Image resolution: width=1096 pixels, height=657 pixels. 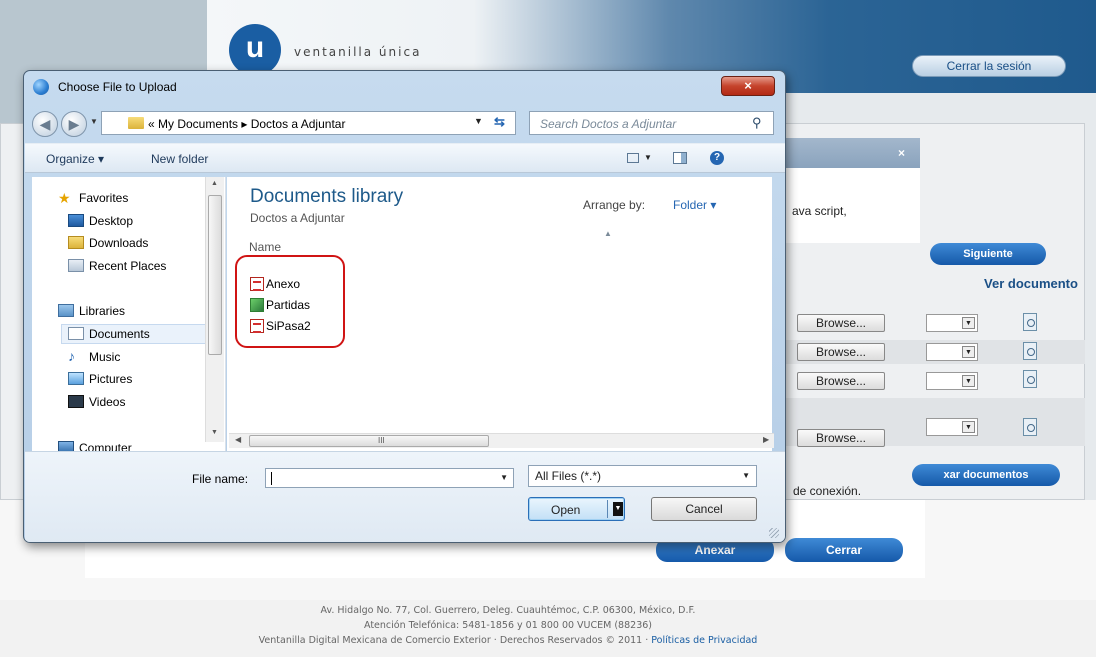 I want to click on documents-icon, so click(x=76, y=333).